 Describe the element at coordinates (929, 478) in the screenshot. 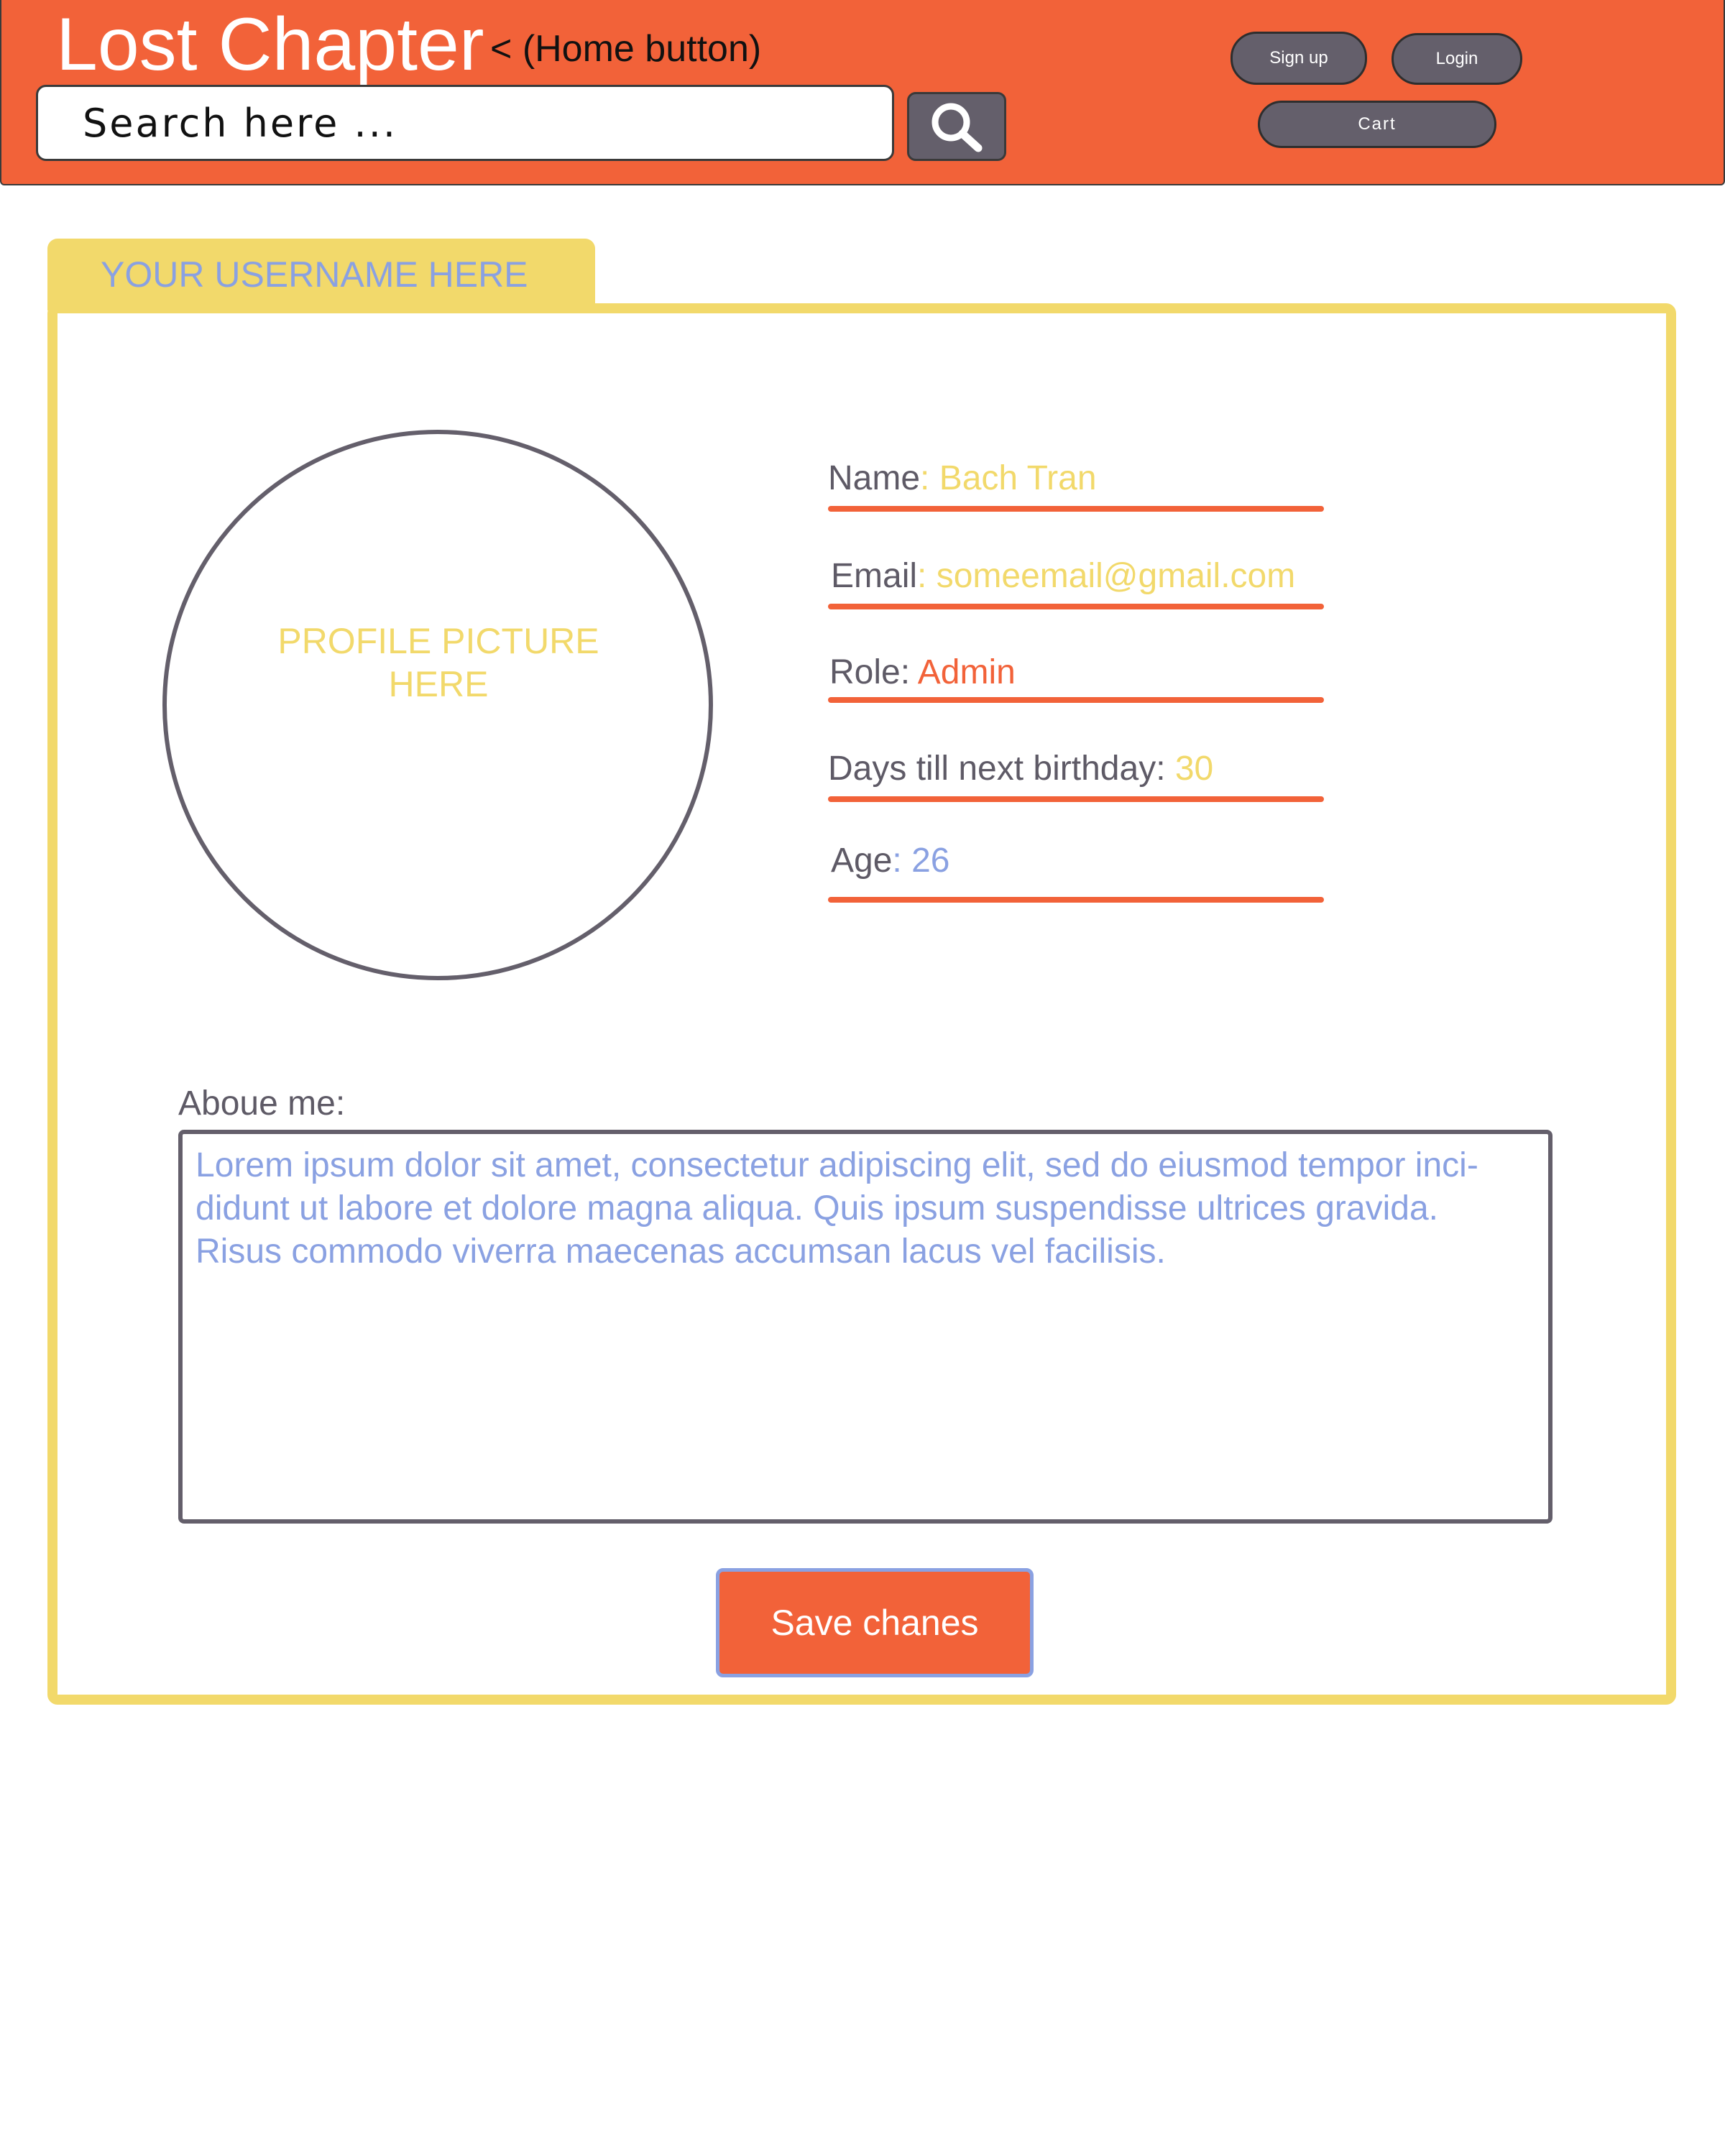

I see `name-colon: :` at that location.